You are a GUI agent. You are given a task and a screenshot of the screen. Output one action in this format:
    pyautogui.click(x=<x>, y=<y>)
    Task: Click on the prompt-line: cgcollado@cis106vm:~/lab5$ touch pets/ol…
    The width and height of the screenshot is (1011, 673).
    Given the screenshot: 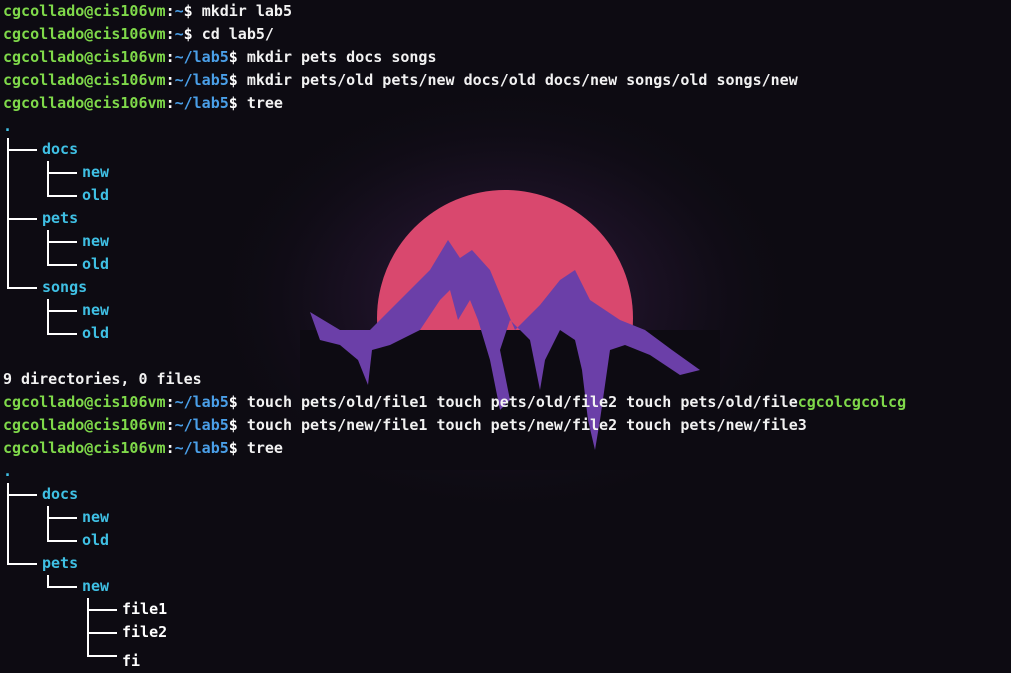 What is the action you would take?
    pyautogui.click(x=507, y=402)
    